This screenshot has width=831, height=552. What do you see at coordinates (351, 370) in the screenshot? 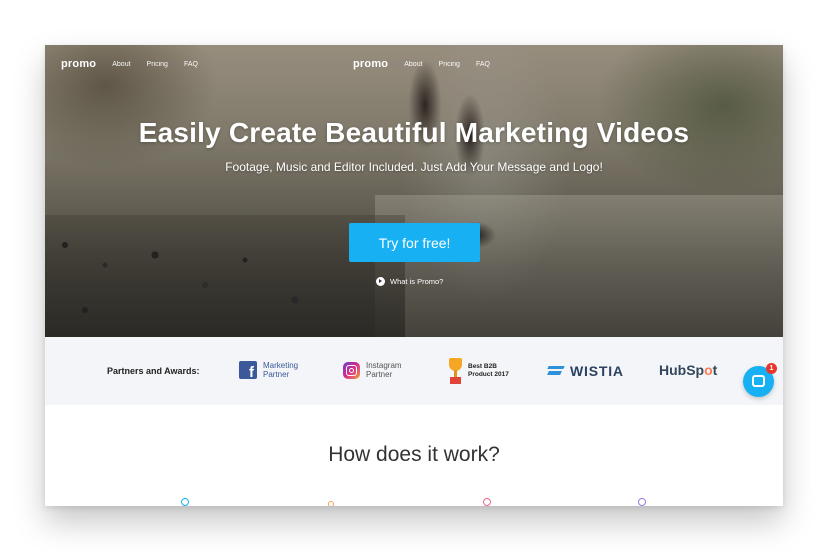
I see `instagram-icon` at bounding box center [351, 370].